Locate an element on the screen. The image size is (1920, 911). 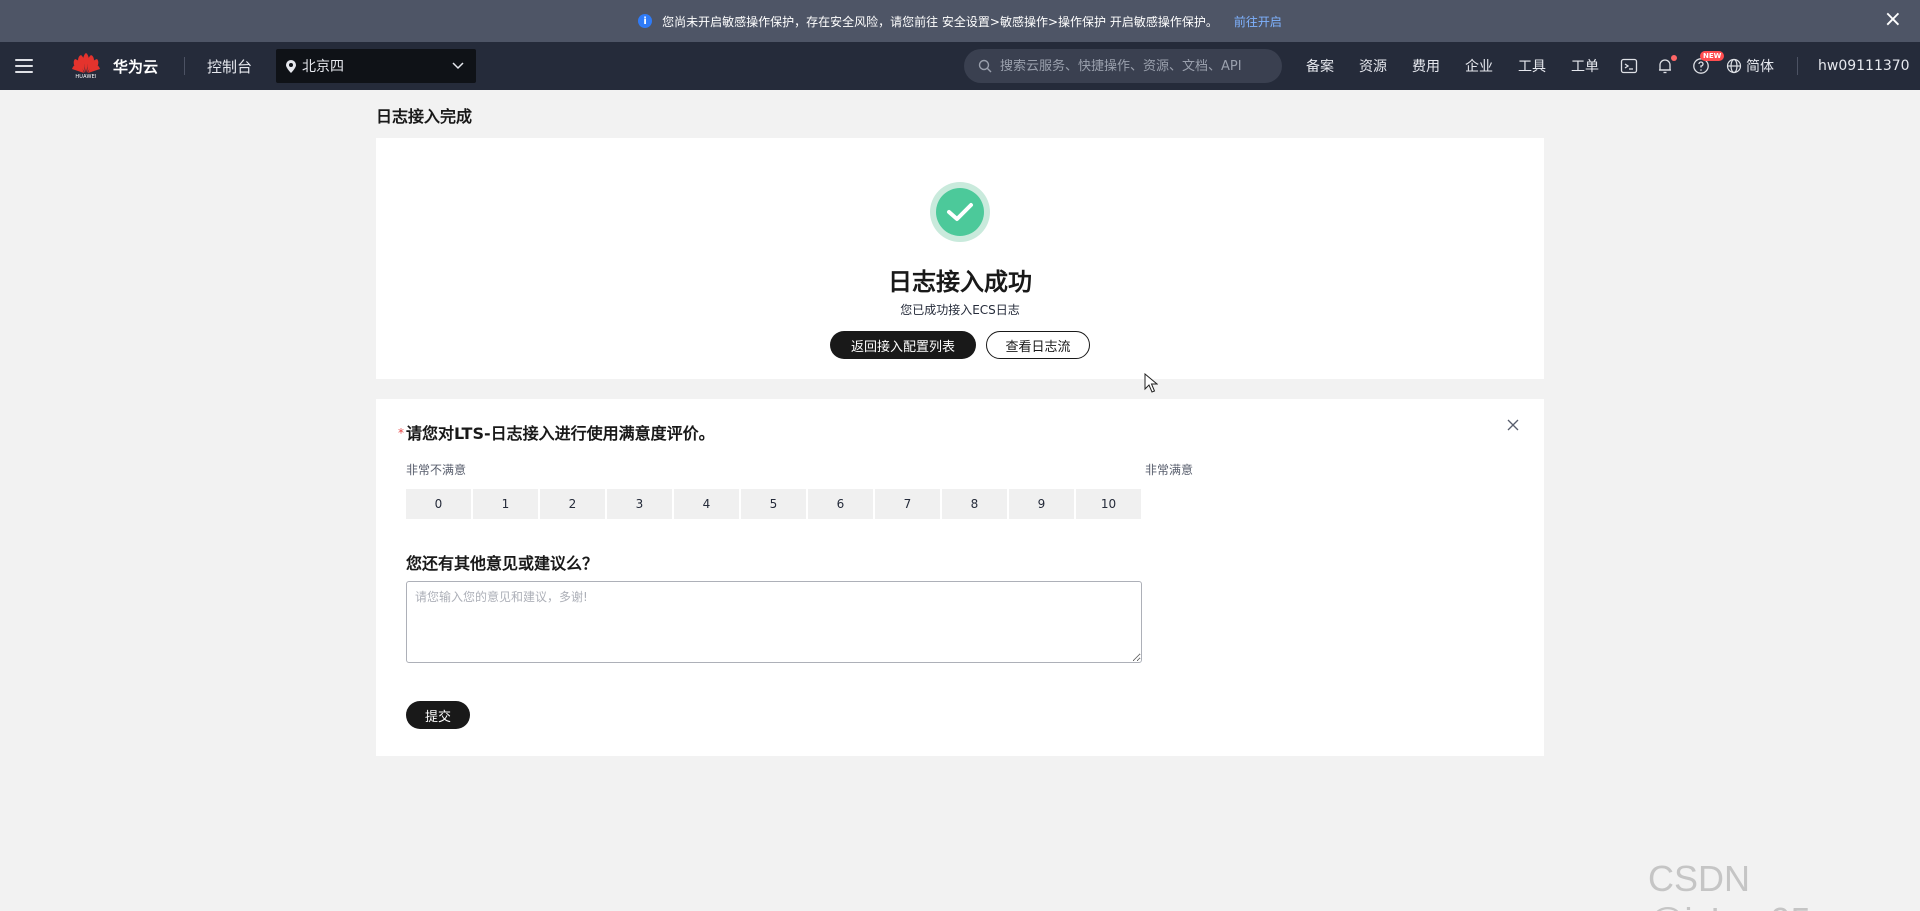
global-search is located at coordinates (1123, 66).